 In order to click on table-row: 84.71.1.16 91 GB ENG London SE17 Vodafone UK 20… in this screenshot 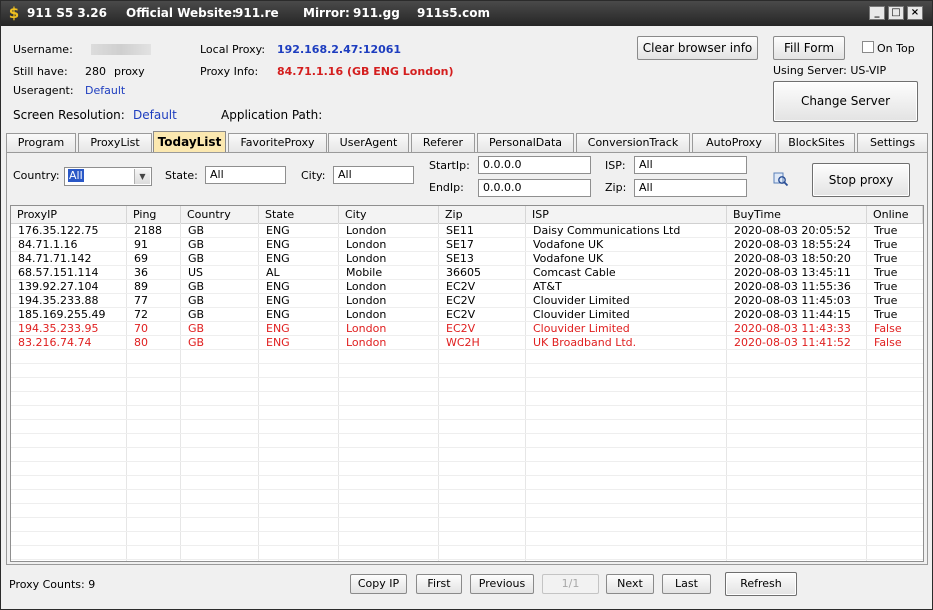, I will do `click(467, 245)`.